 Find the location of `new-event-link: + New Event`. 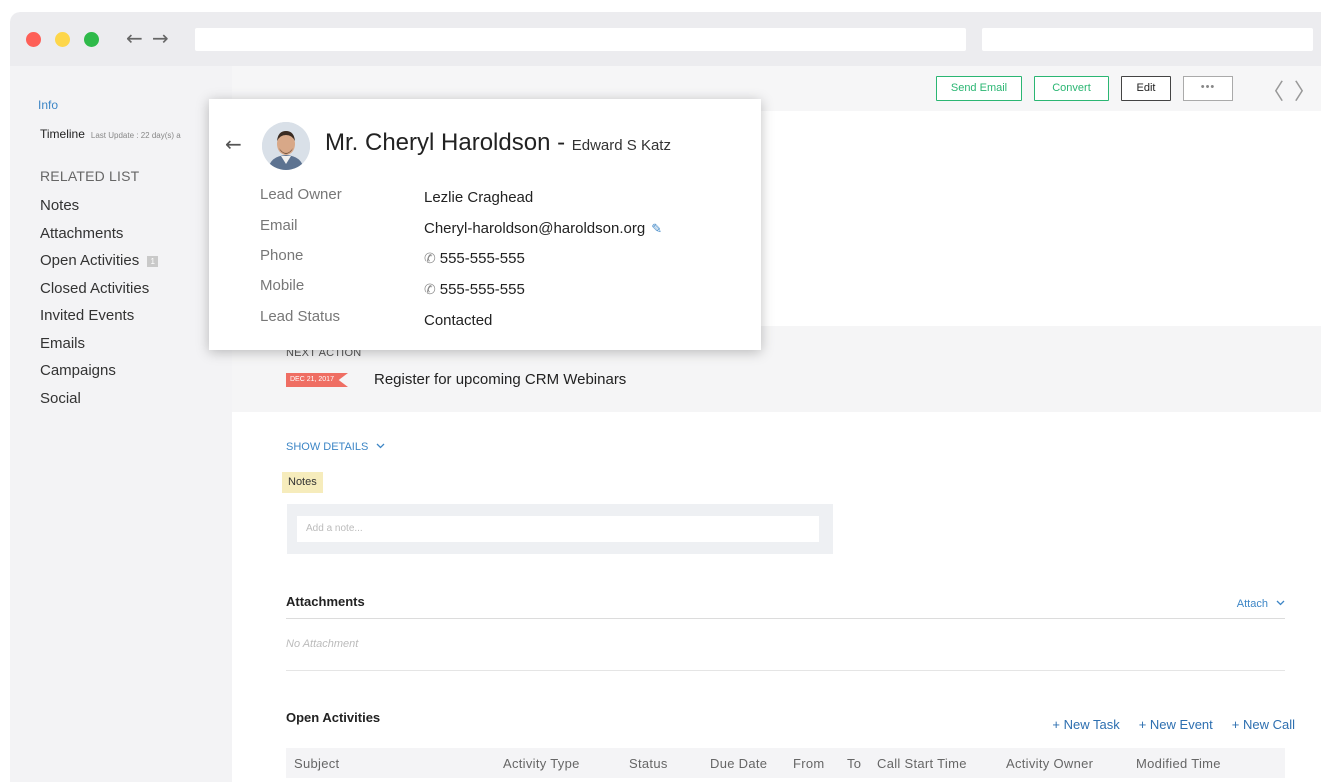

new-event-link: + New Event is located at coordinates (1176, 724).